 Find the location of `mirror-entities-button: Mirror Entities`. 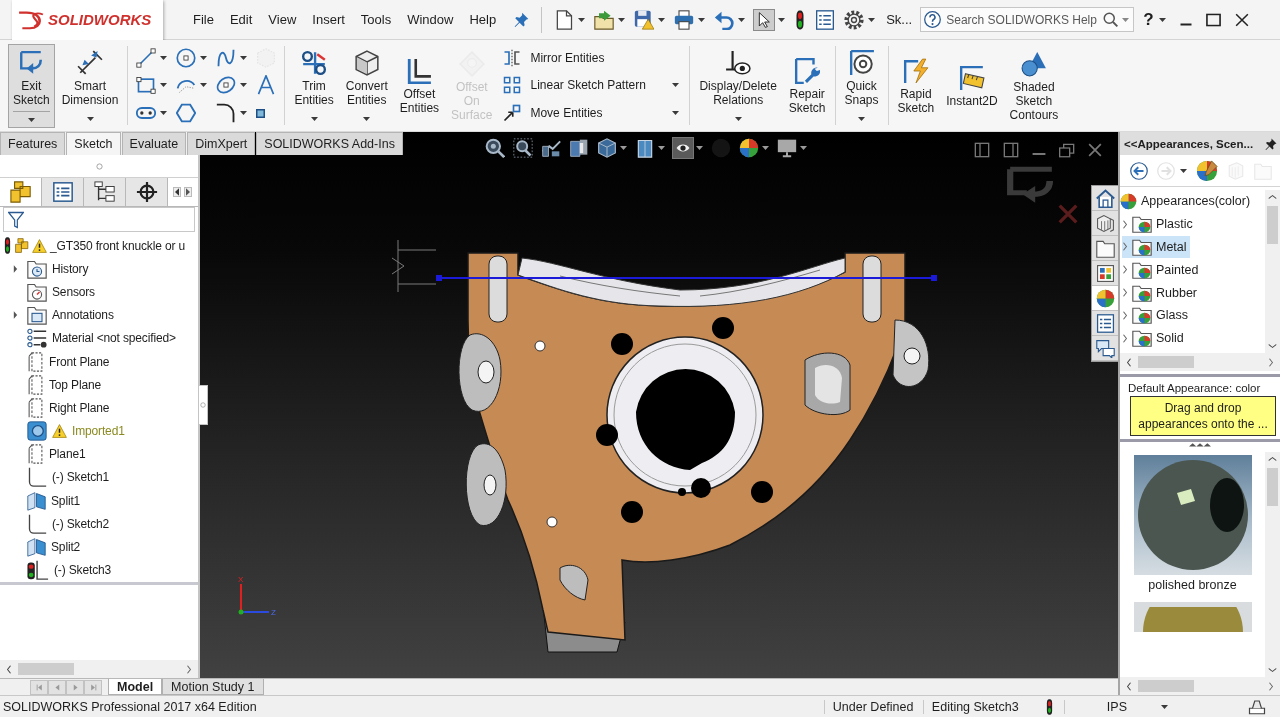

mirror-entities-button: Mirror Entities is located at coordinates (554, 57).